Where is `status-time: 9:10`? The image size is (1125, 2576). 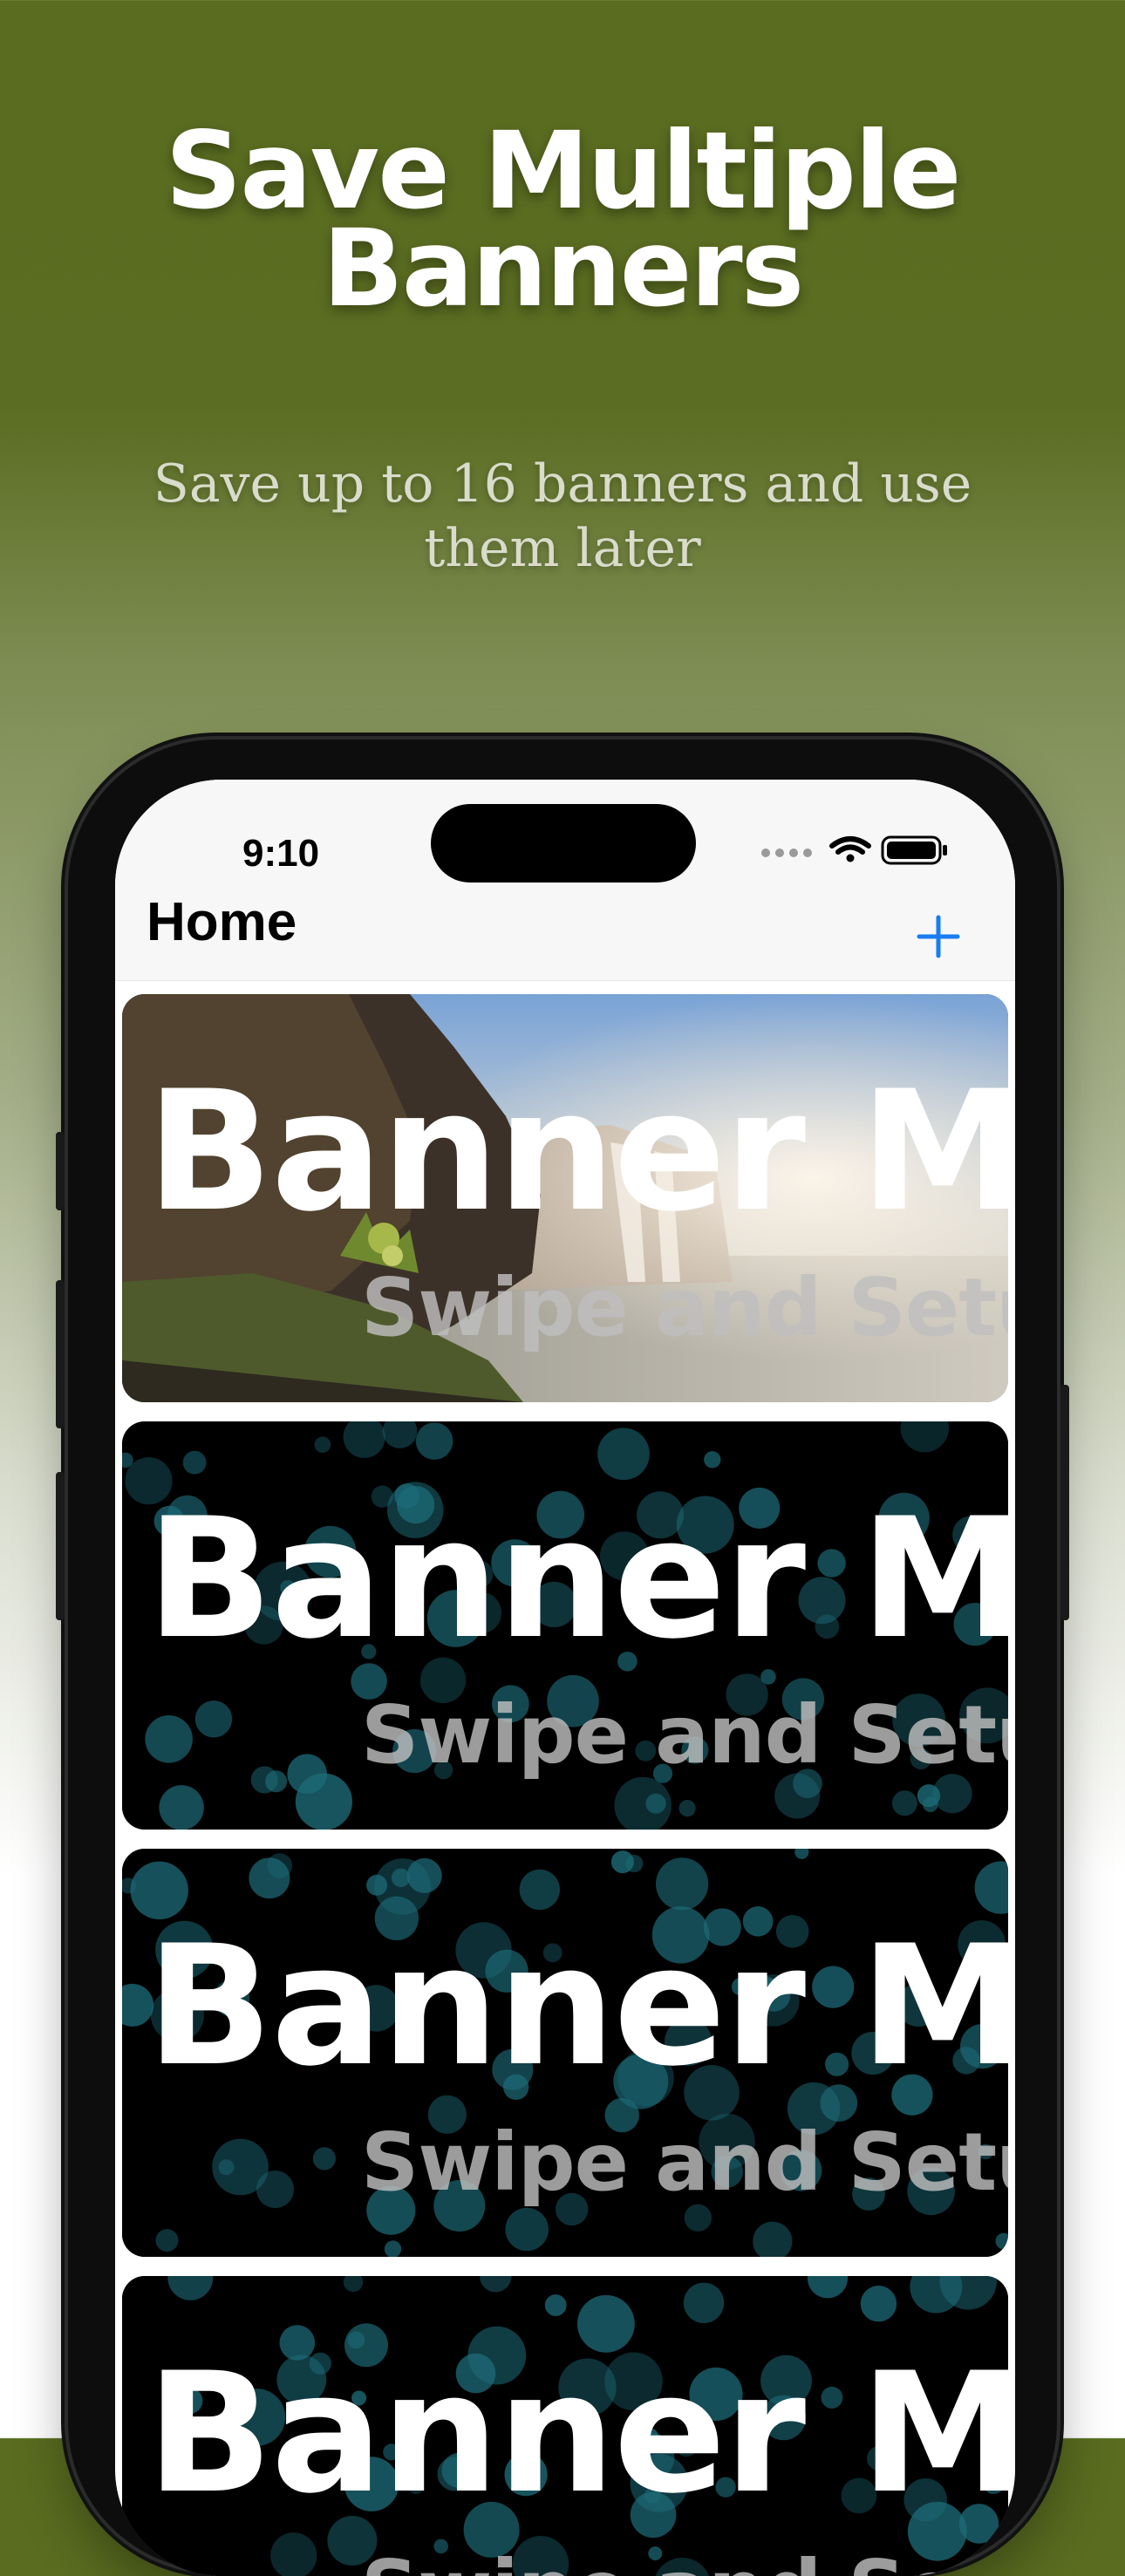 status-time: 9:10 is located at coordinates (281, 854).